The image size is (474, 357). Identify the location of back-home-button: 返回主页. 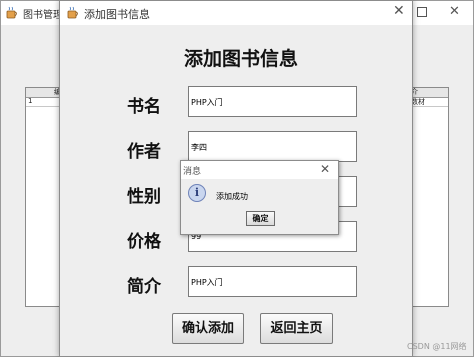
(296, 328).